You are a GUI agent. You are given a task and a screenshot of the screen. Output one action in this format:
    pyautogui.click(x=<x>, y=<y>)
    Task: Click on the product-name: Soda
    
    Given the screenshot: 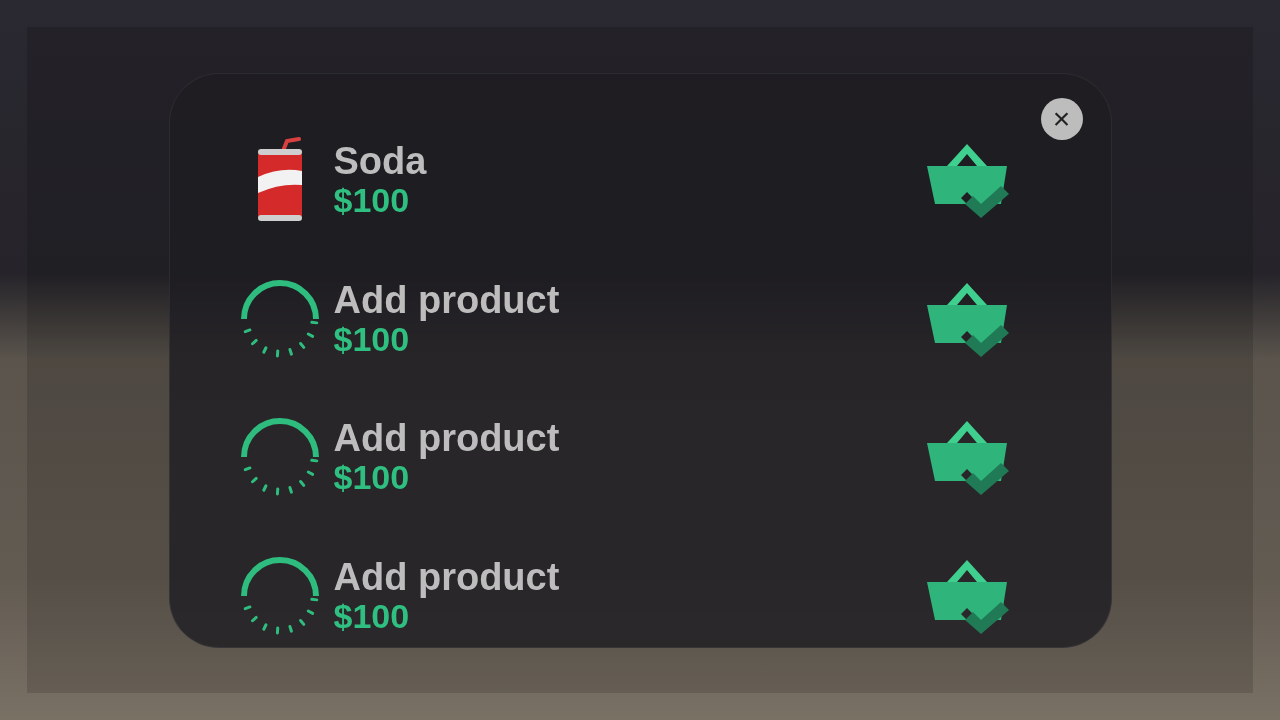 What is the action you would take?
    pyautogui.click(x=380, y=160)
    